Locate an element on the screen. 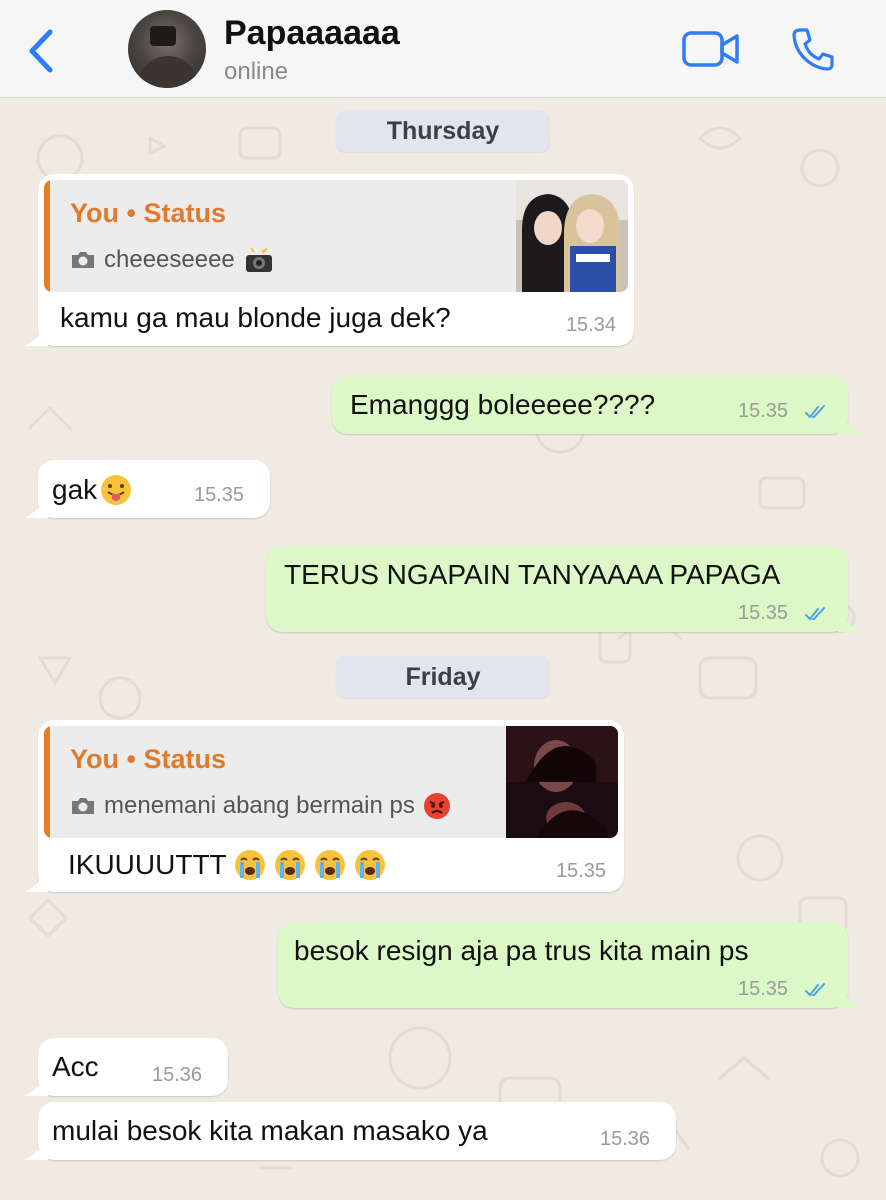 The image size is (886, 1200). video-call-button is located at coordinates (711, 49).